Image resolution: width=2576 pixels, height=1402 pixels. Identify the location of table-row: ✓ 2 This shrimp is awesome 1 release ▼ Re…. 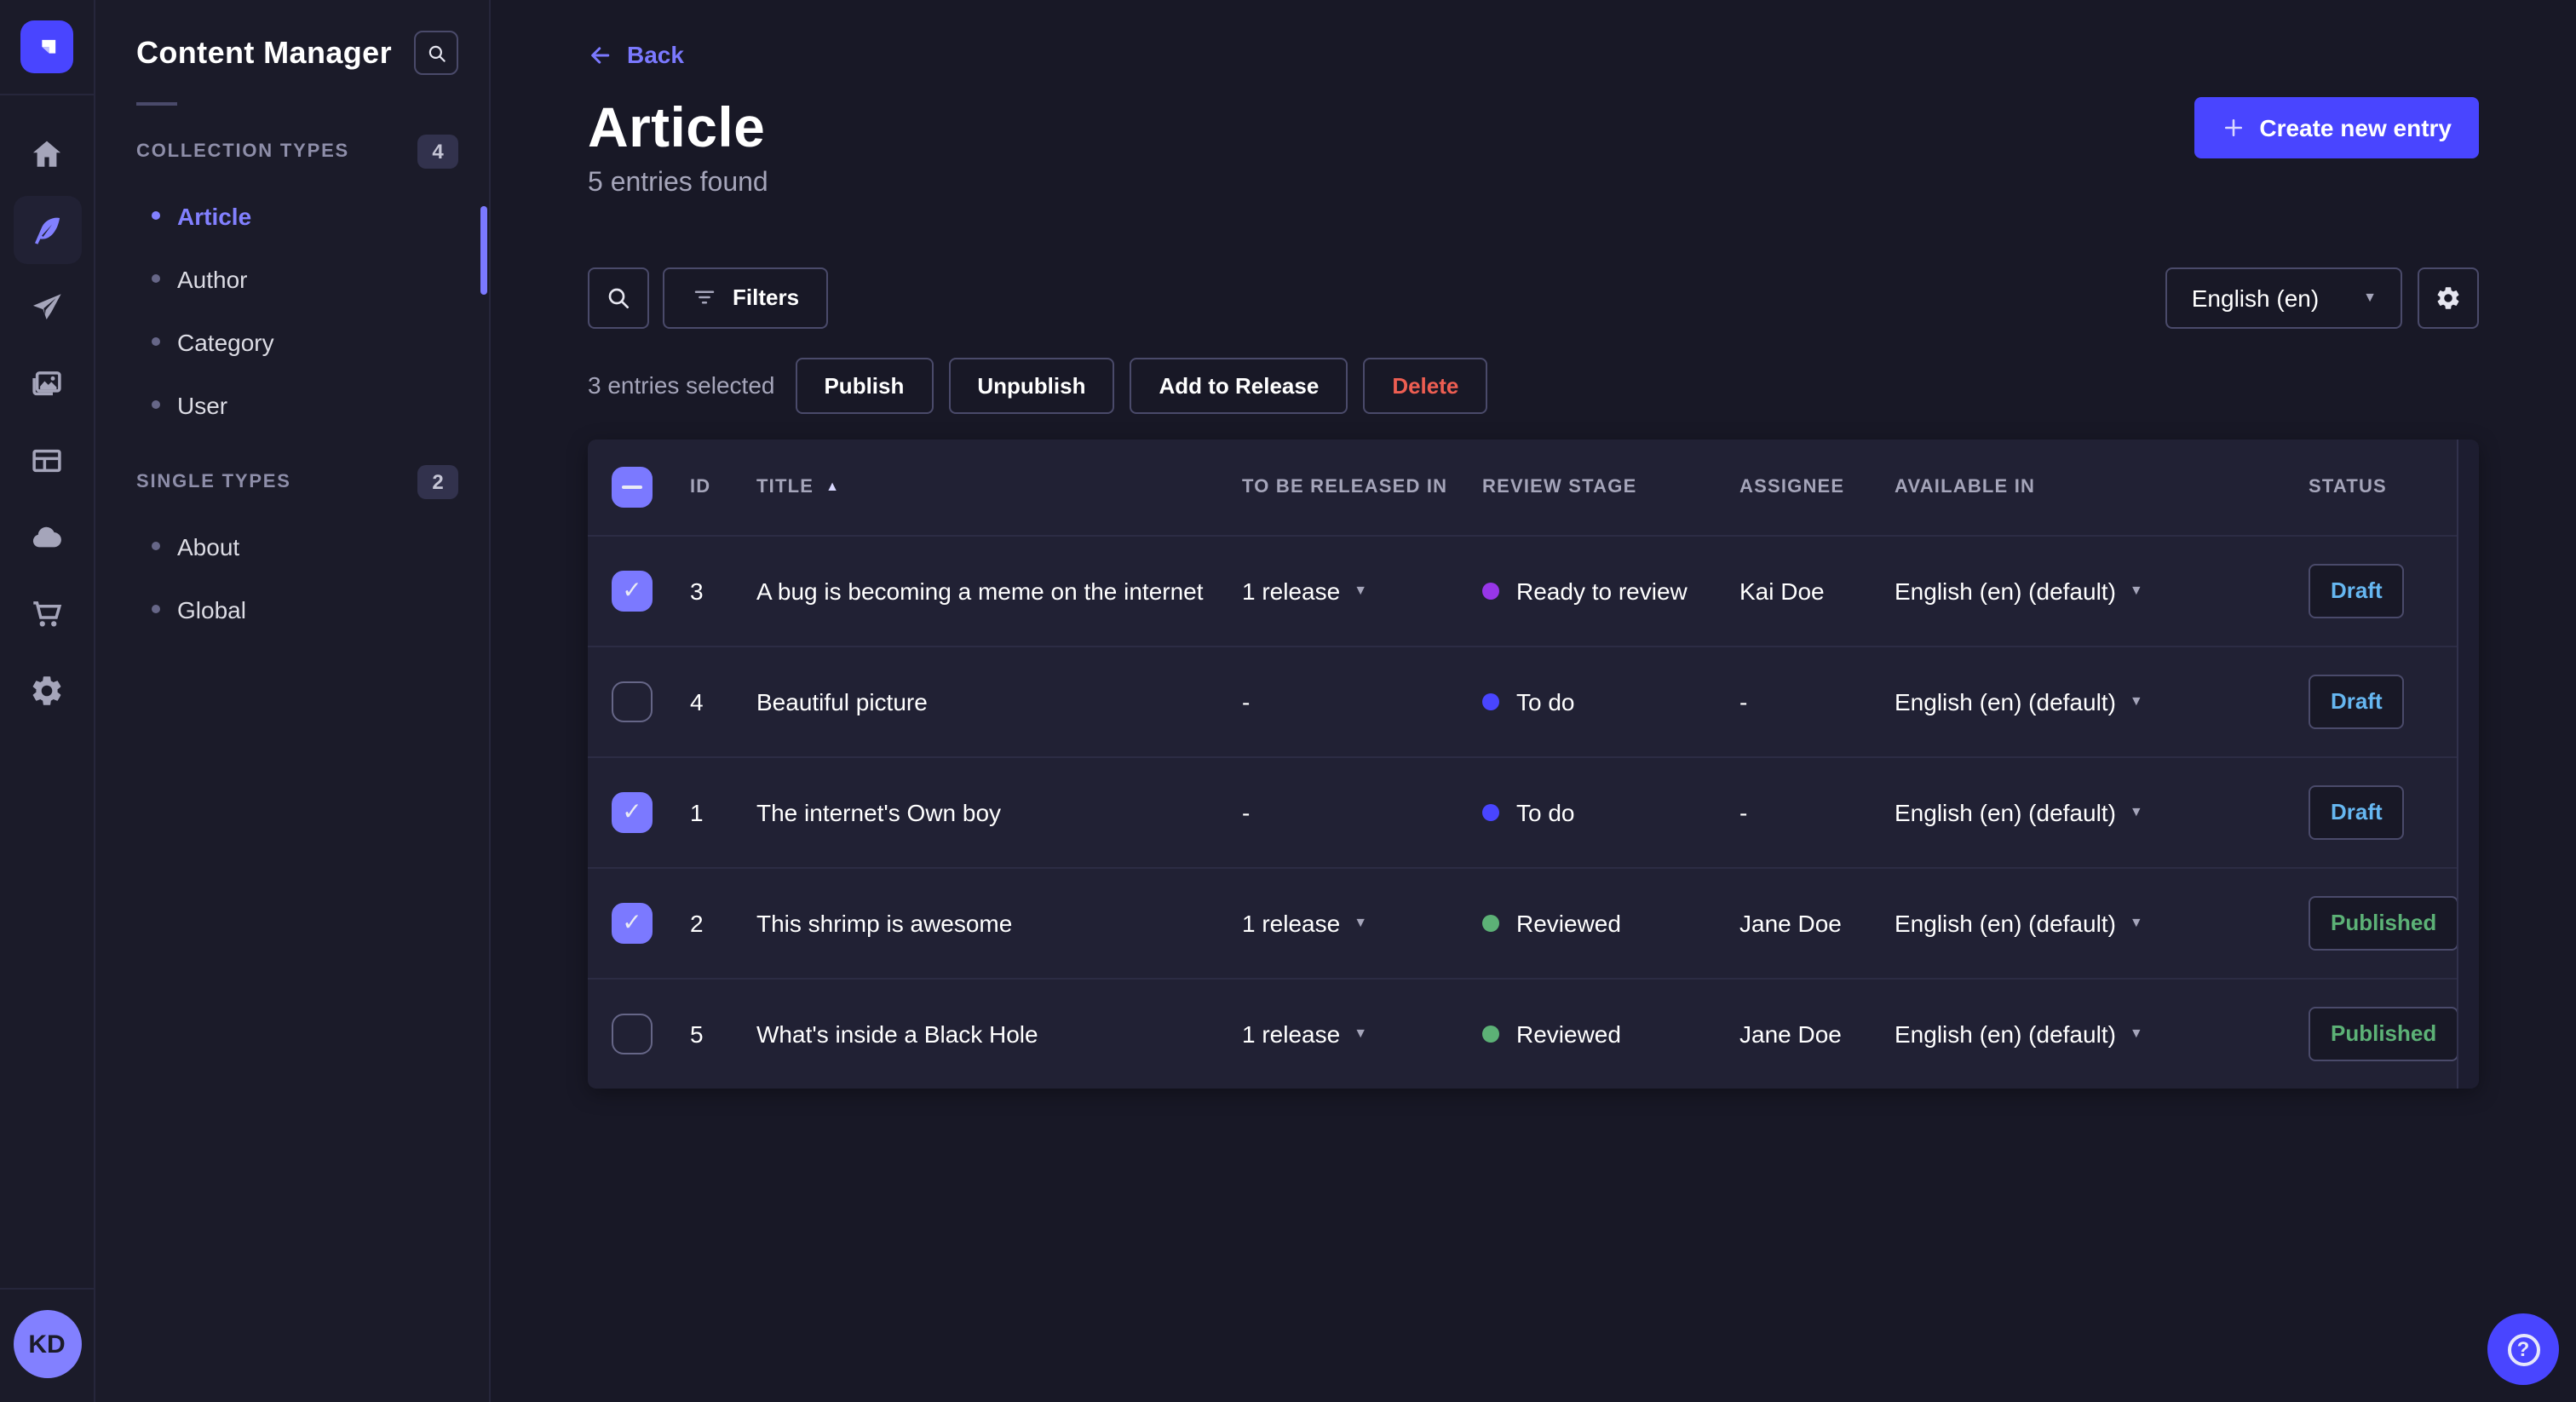
(1534, 922).